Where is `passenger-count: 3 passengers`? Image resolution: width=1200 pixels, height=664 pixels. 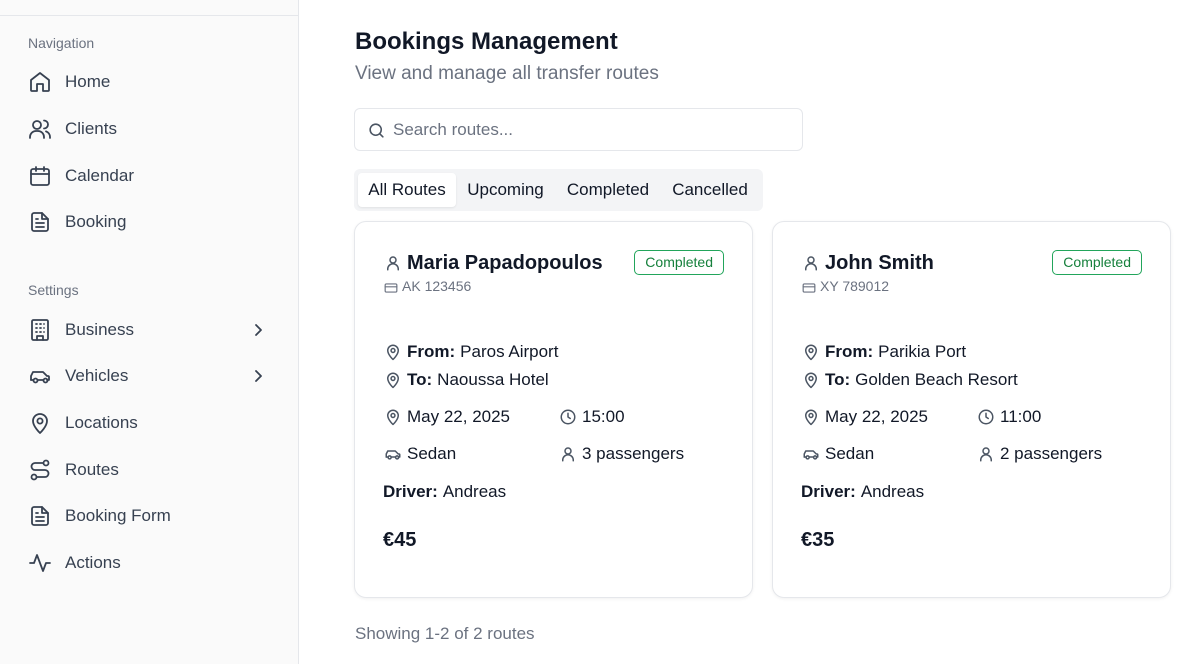 passenger-count: 3 passengers is located at coordinates (633, 453).